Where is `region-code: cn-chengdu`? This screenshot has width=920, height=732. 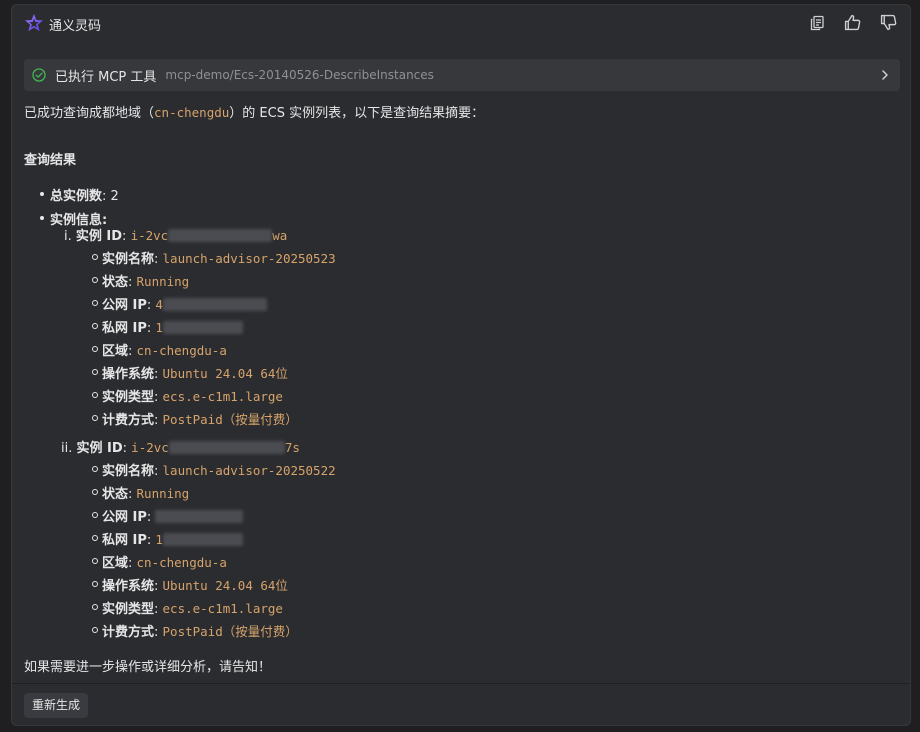 region-code: cn-chengdu is located at coordinates (192, 112).